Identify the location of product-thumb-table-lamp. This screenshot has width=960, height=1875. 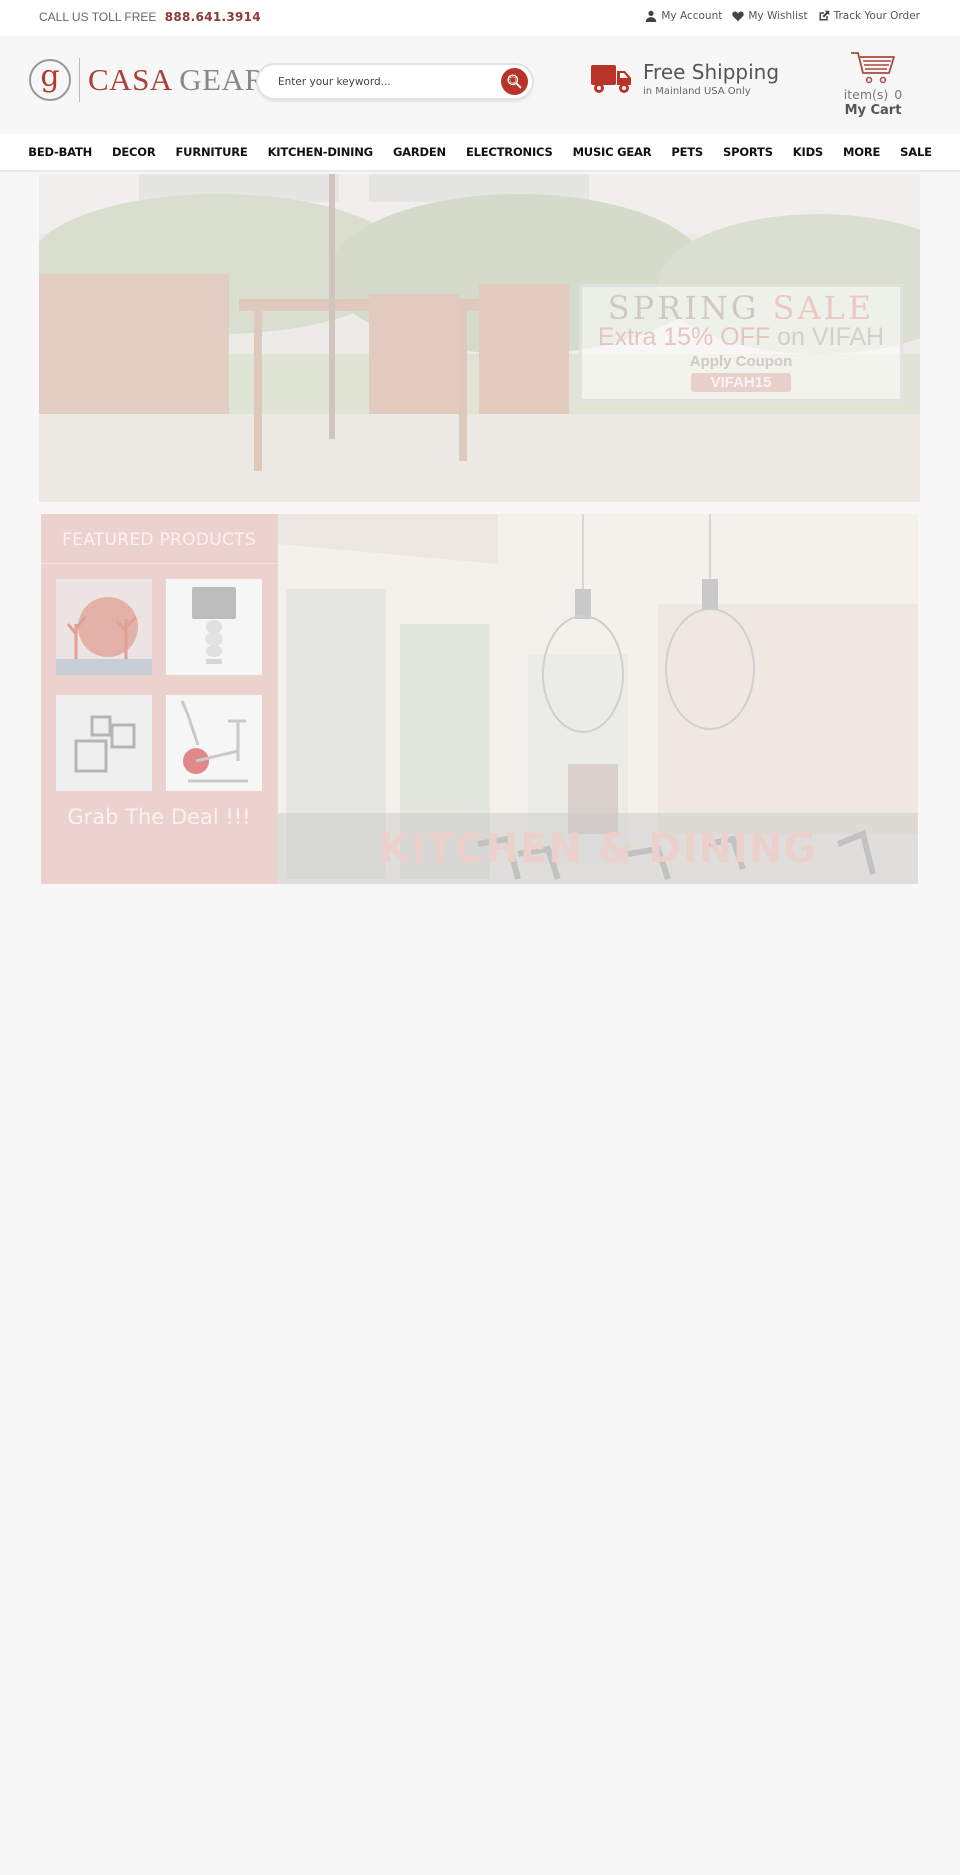
(214, 627).